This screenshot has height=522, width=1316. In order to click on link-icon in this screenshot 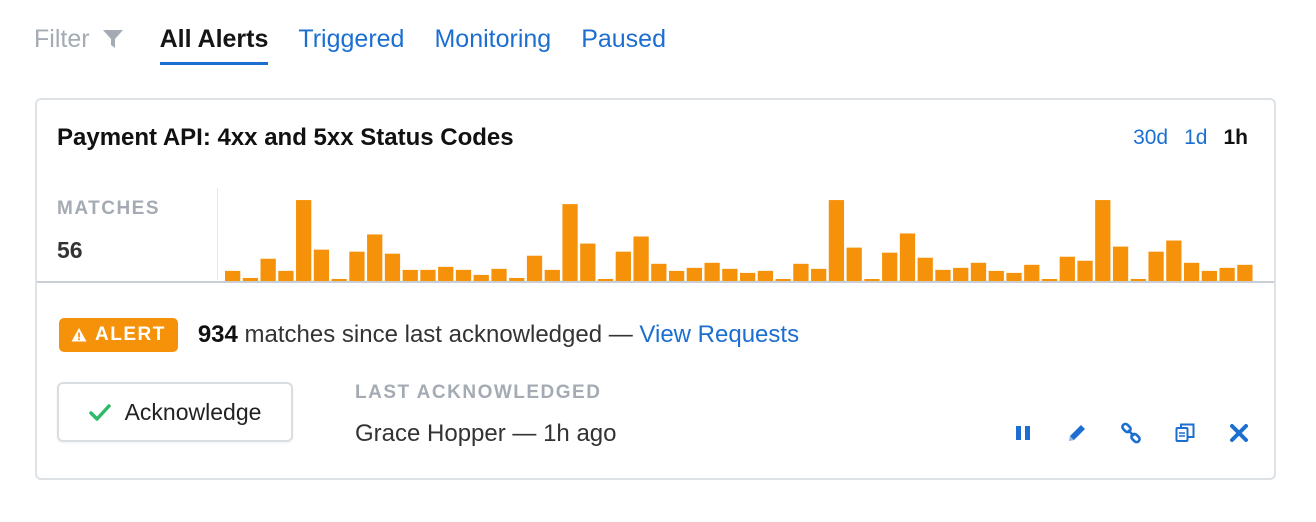, I will do `click(1131, 433)`.